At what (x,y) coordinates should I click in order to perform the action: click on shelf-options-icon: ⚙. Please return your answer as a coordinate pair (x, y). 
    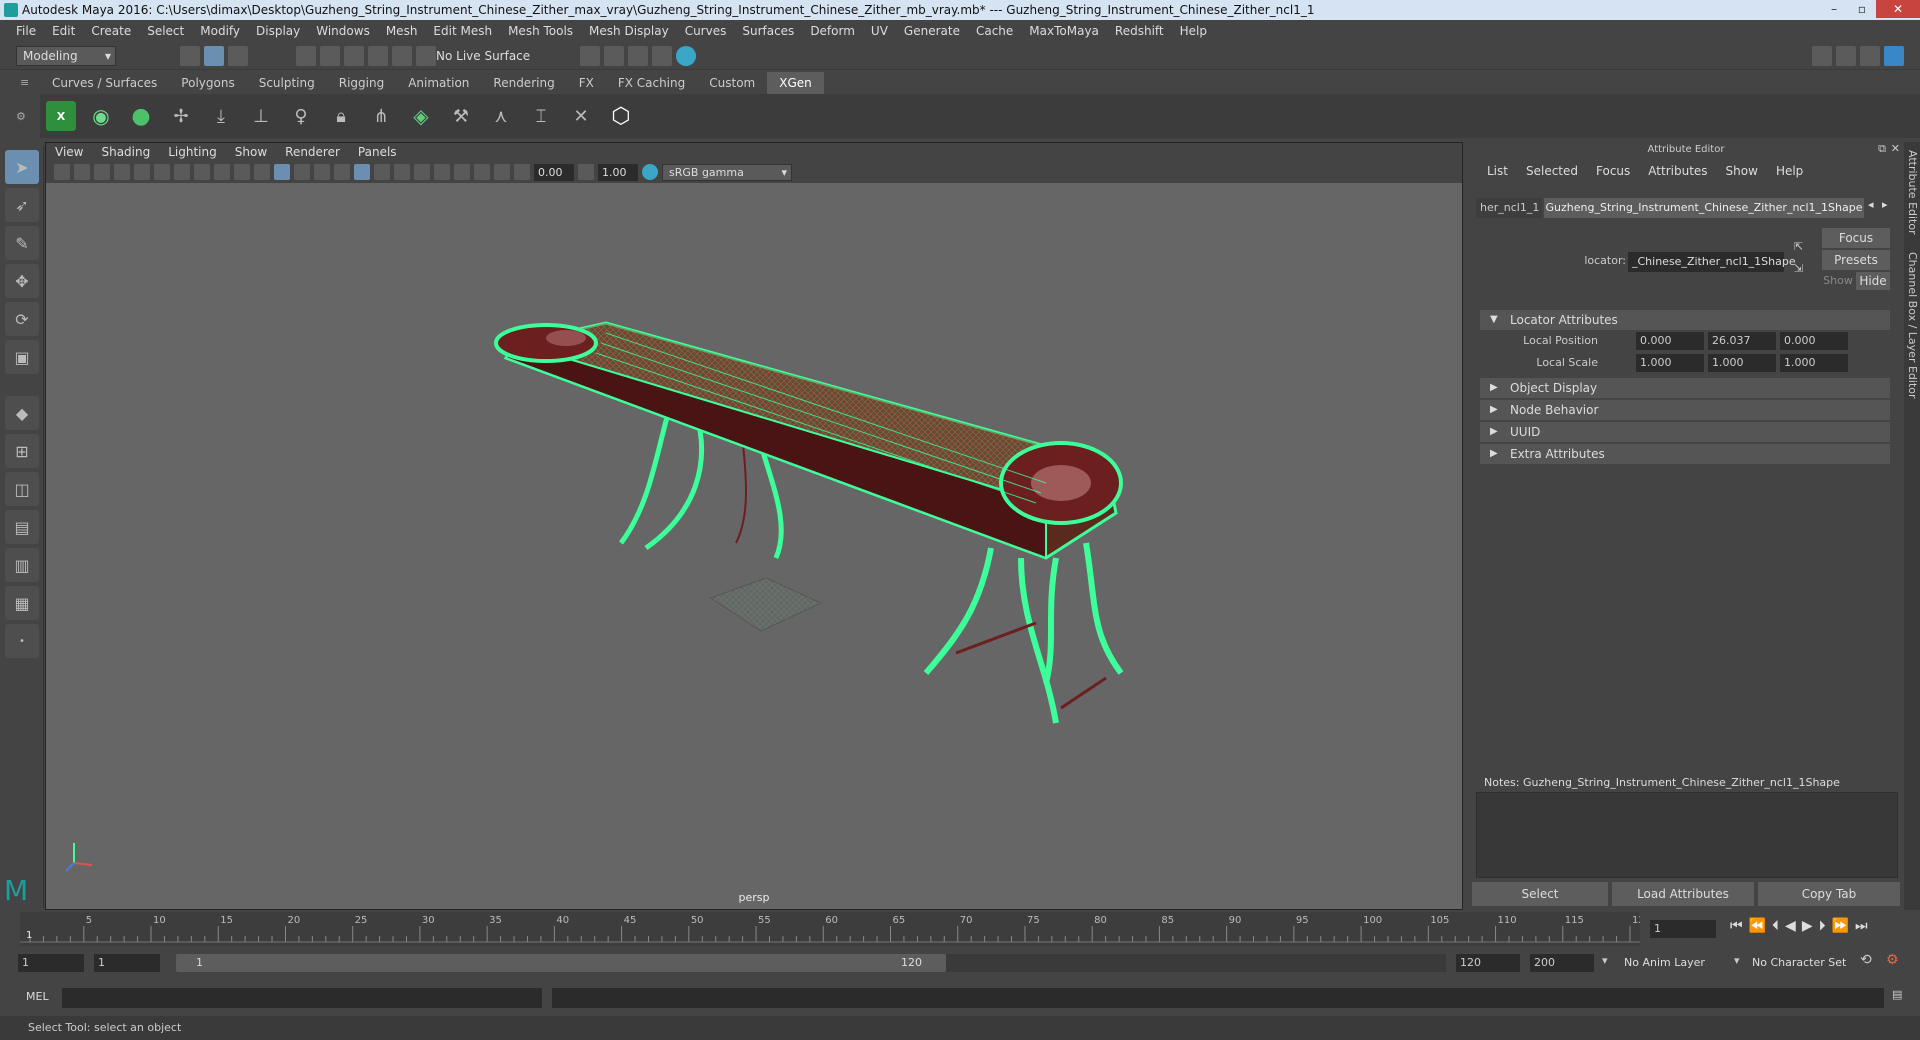
    Looking at the image, I should click on (21, 116).